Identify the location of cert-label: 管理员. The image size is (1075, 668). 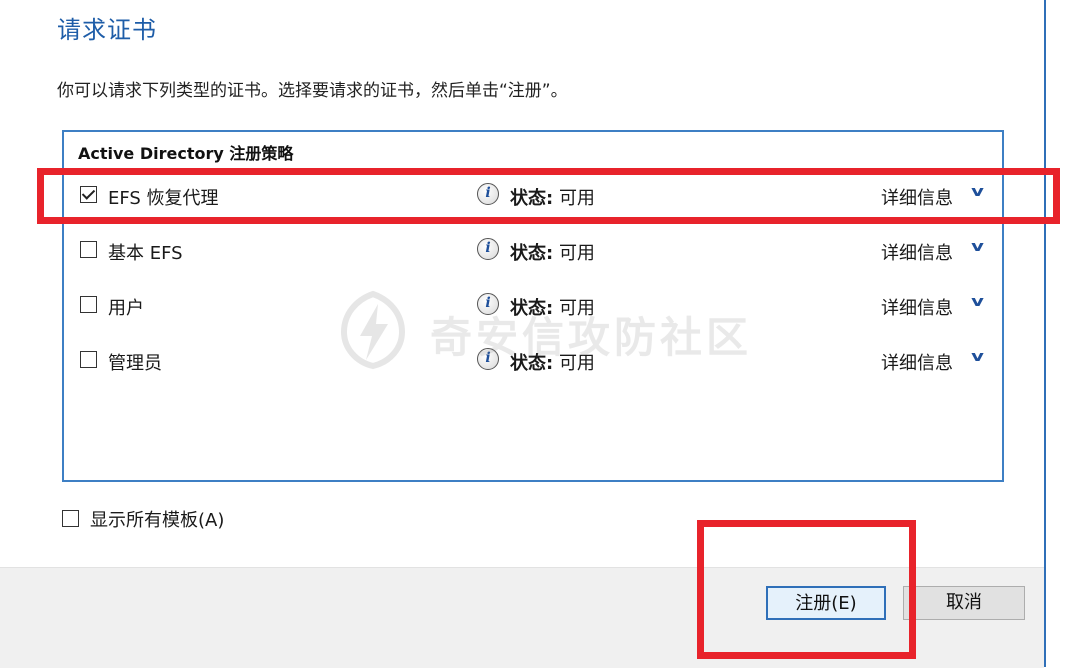
(135, 363).